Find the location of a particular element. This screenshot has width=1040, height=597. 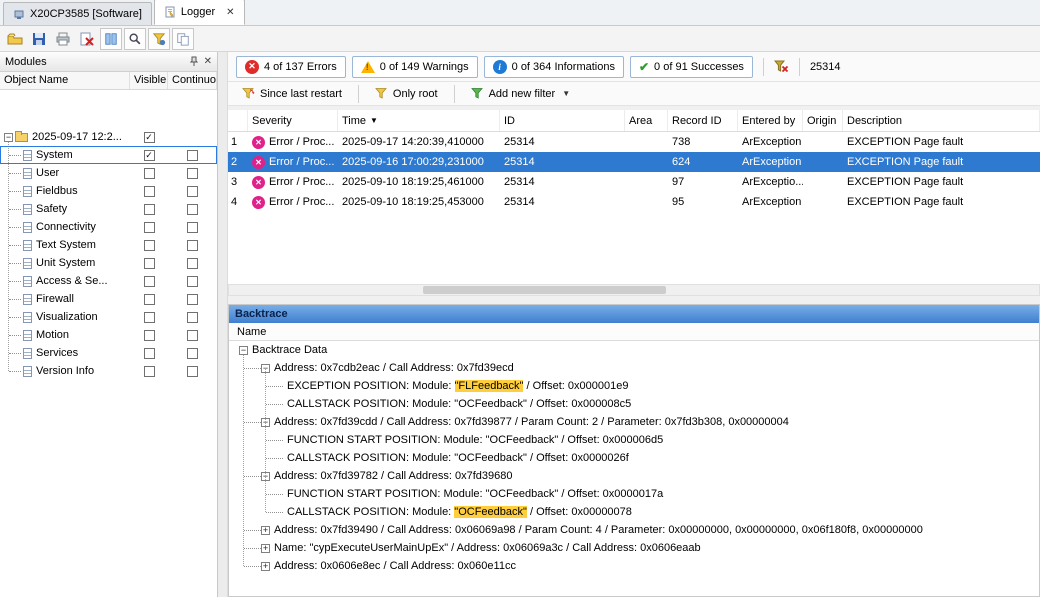

filter-settings-icon is located at coordinates (159, 38).